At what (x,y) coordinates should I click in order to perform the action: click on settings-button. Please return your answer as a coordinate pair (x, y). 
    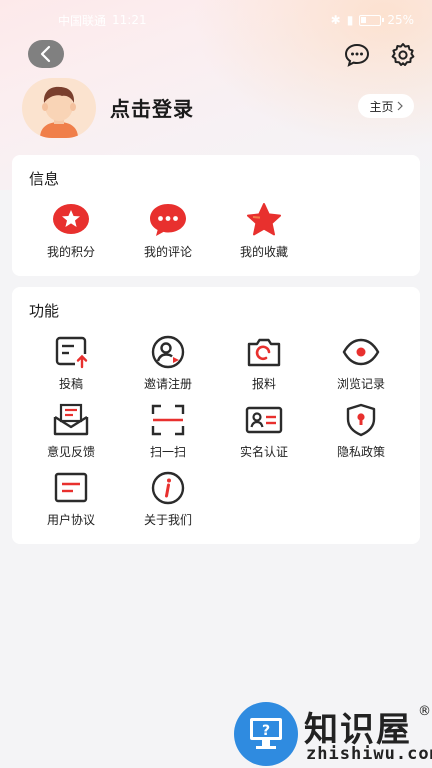
    Looking at the image, I should click on (403, 55).